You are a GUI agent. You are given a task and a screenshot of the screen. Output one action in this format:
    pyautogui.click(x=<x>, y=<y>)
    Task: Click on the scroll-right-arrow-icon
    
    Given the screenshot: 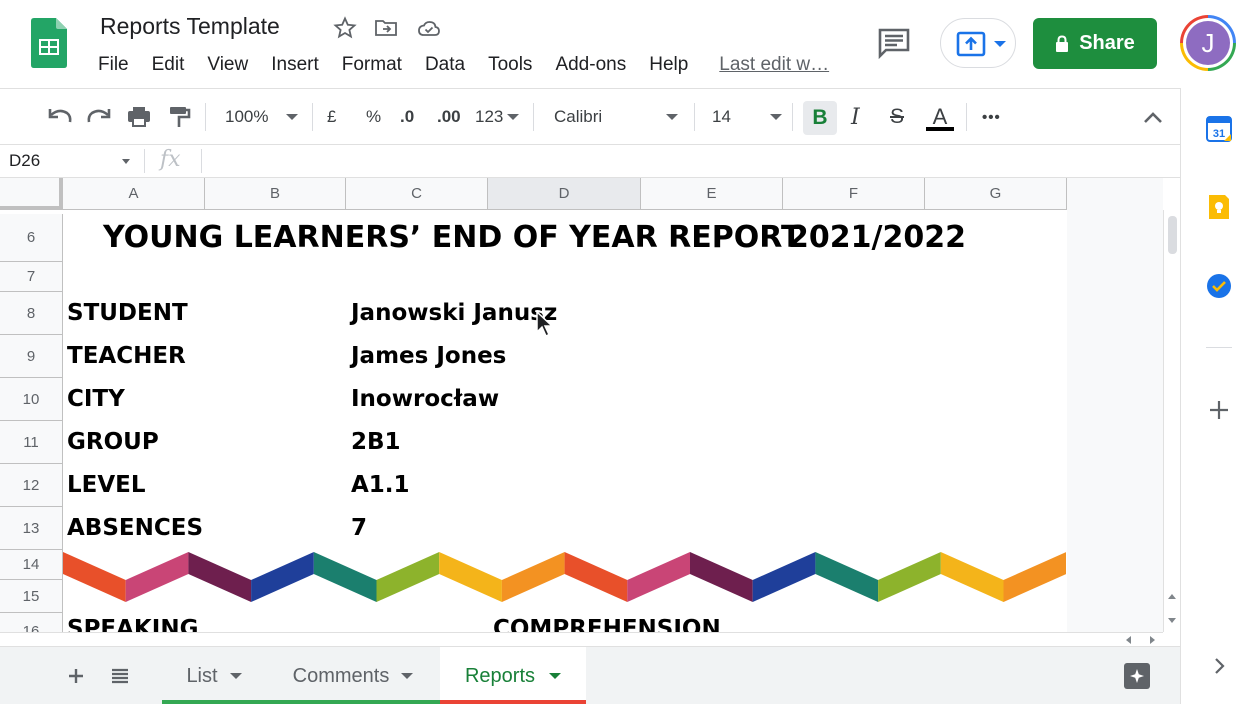 What is the action you would take?
    pyautogui.click(x=1152, y=640)
    